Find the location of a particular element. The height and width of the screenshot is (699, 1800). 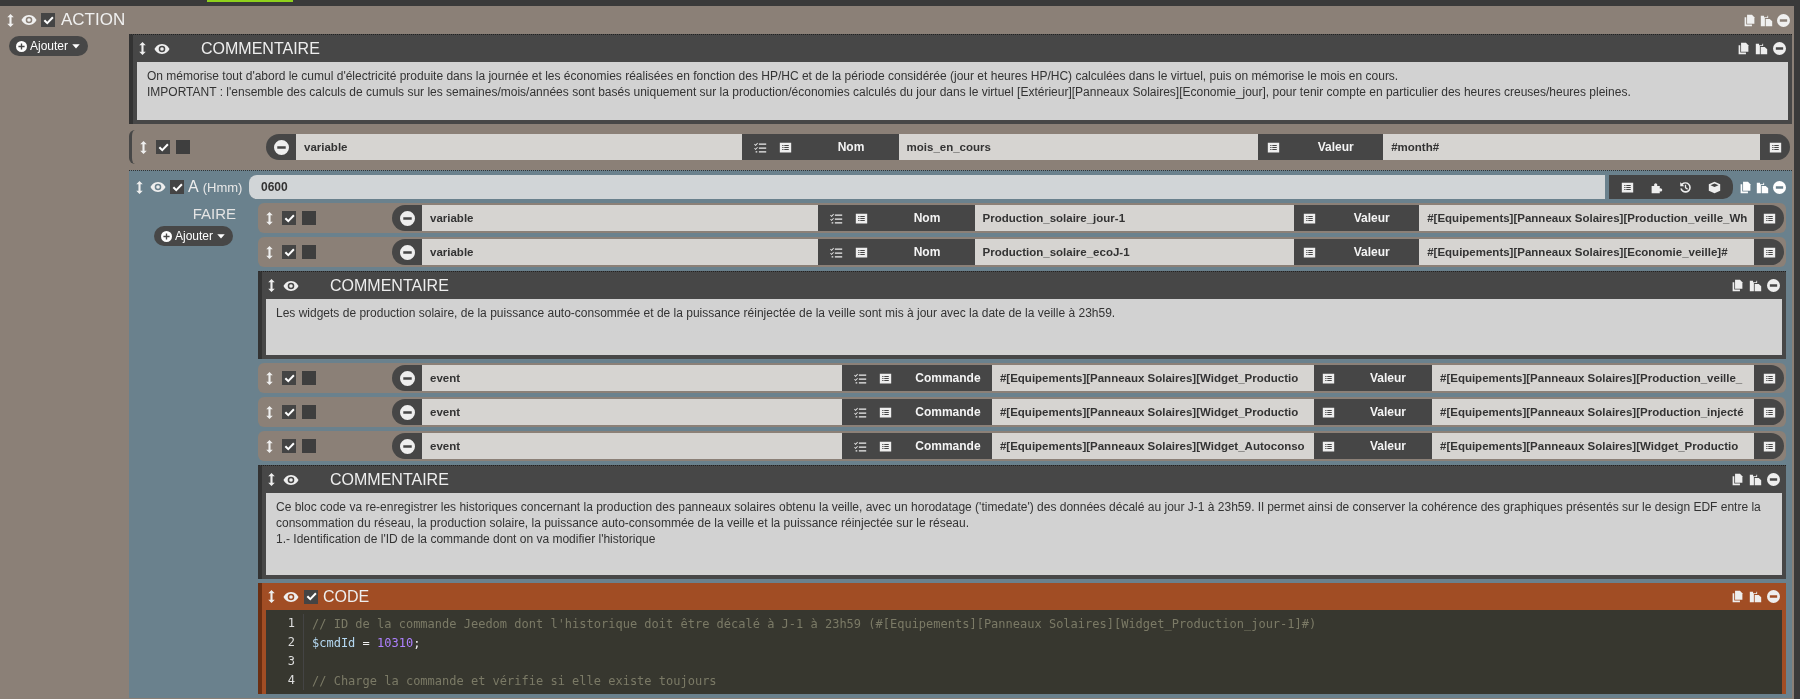

line-number: 4 is located at coordinates (285, 680).